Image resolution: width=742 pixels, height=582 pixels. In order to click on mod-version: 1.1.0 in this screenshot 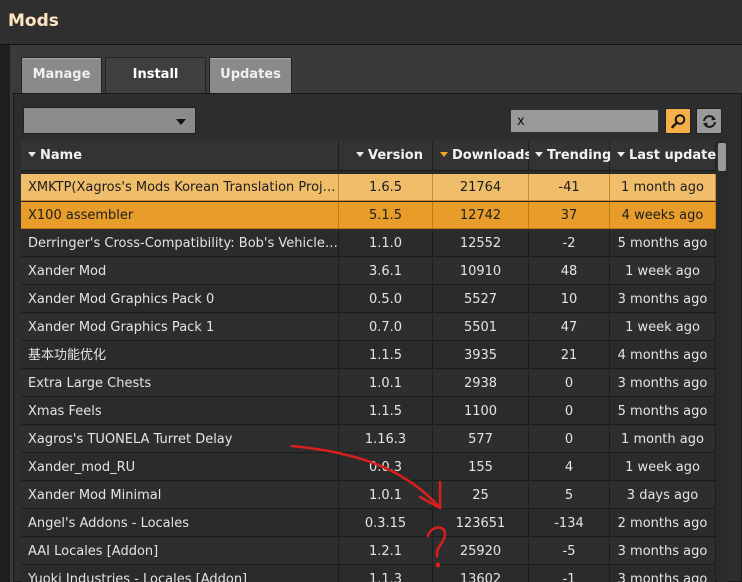, I will do `click(386, 243)`.